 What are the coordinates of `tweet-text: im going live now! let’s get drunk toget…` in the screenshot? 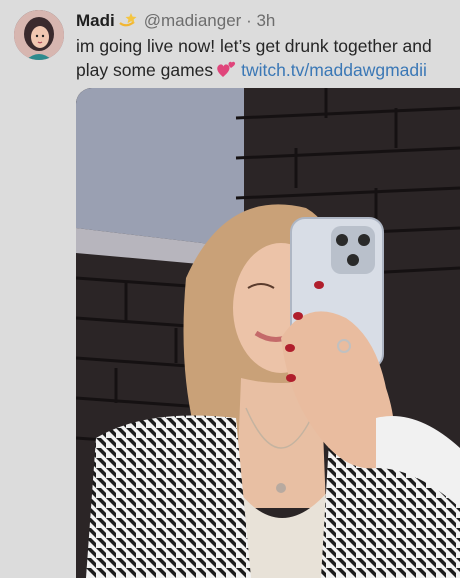 It's located at (265, 59).